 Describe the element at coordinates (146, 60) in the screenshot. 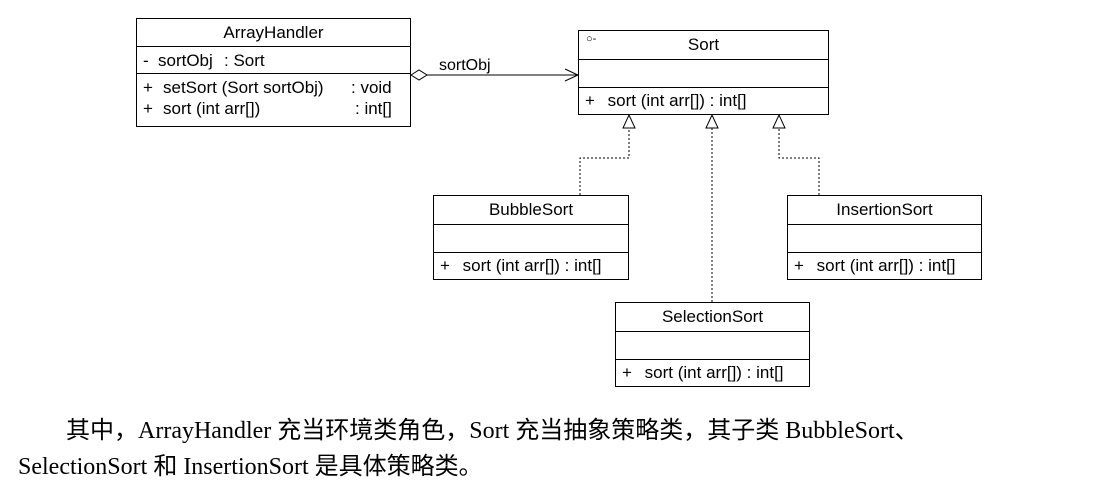

I see `visibility-private: -` at that location.